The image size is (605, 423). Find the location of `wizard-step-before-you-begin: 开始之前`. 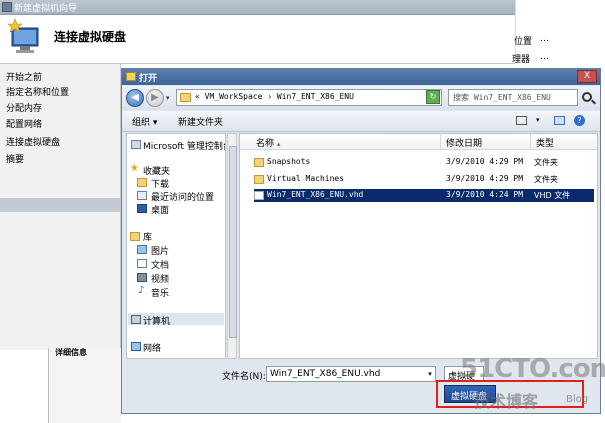

wizard-step-before-you-begin: 开始之前 is located at coordinates (24, 76).